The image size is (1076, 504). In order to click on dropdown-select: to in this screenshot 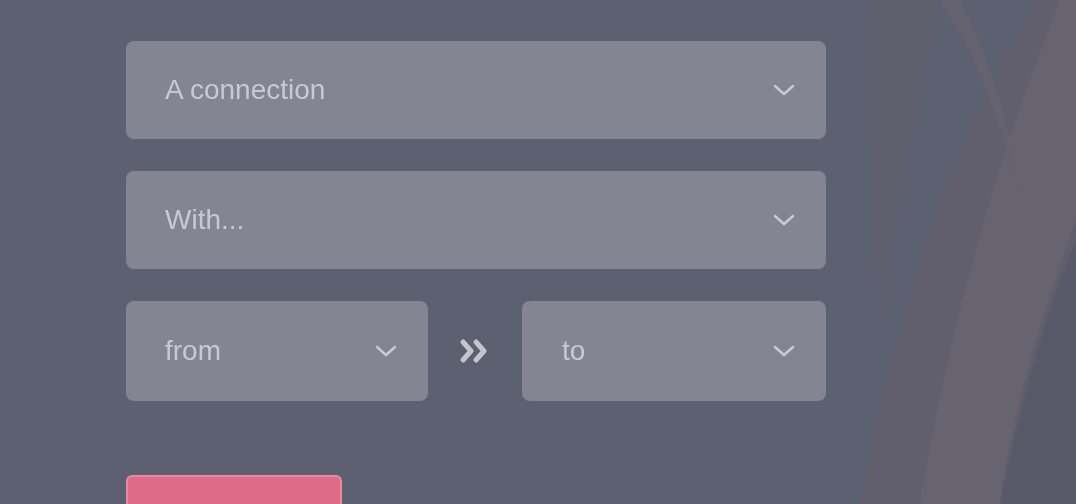, I will do `click(674, 351)`.